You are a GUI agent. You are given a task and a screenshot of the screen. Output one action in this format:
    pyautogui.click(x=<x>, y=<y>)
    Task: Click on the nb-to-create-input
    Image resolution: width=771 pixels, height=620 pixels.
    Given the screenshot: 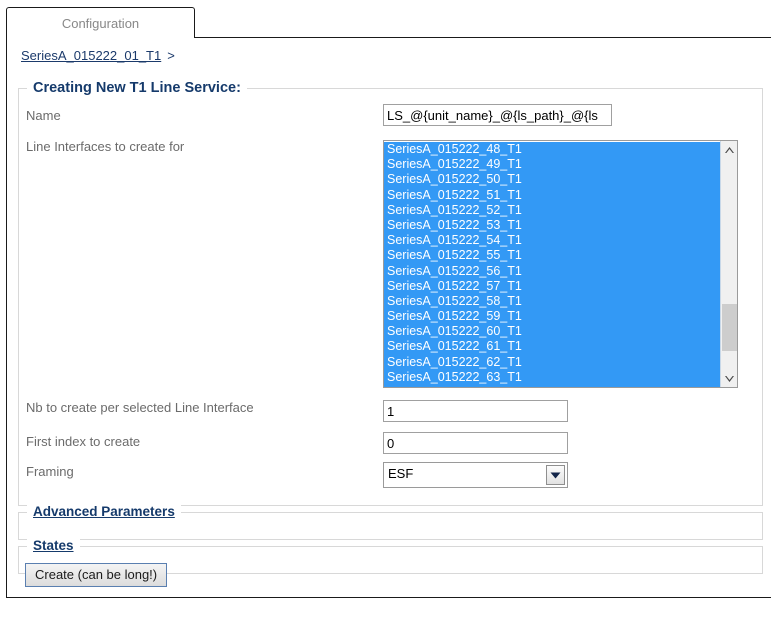 What is the action you would take?
    pyautogui.click(x=475, y=411)
    